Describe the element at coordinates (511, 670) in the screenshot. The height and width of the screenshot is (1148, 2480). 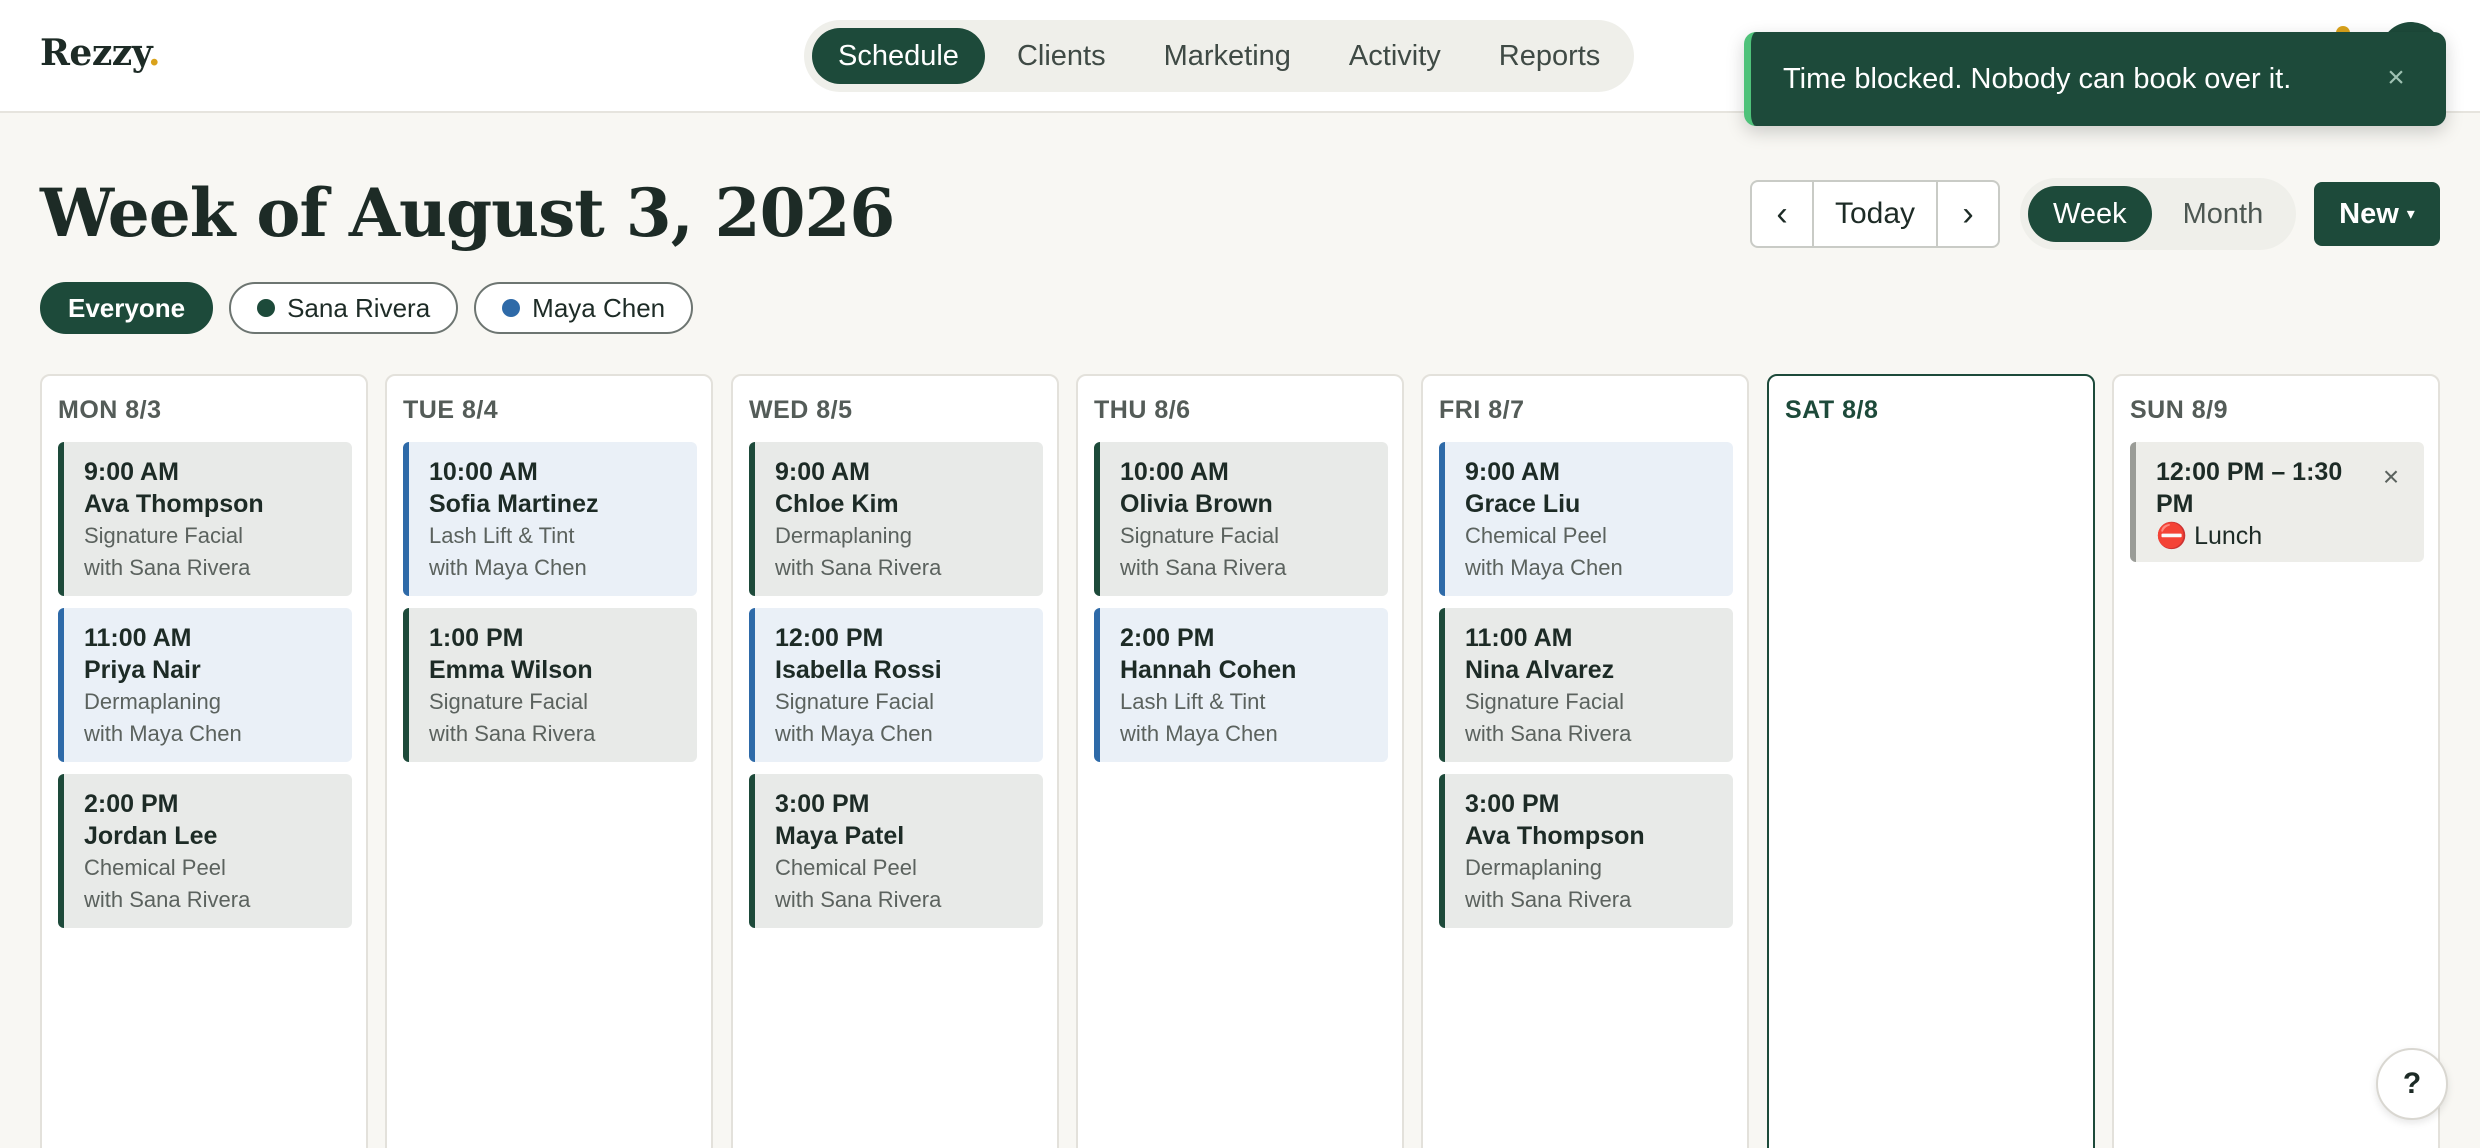
I see `appointment-client: Emma Wilson` at that location.